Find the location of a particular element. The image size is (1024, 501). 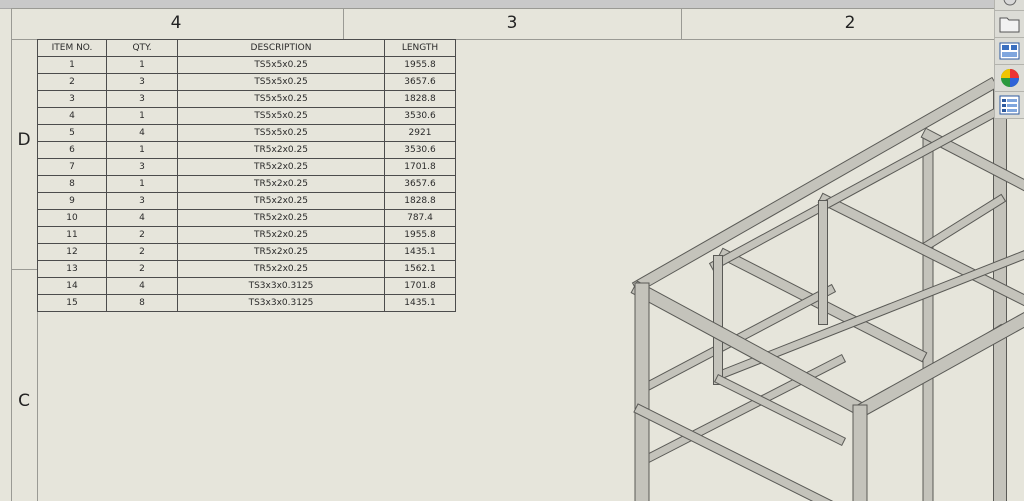

item-no-cell: 12 is located at coordinates (72, 252).